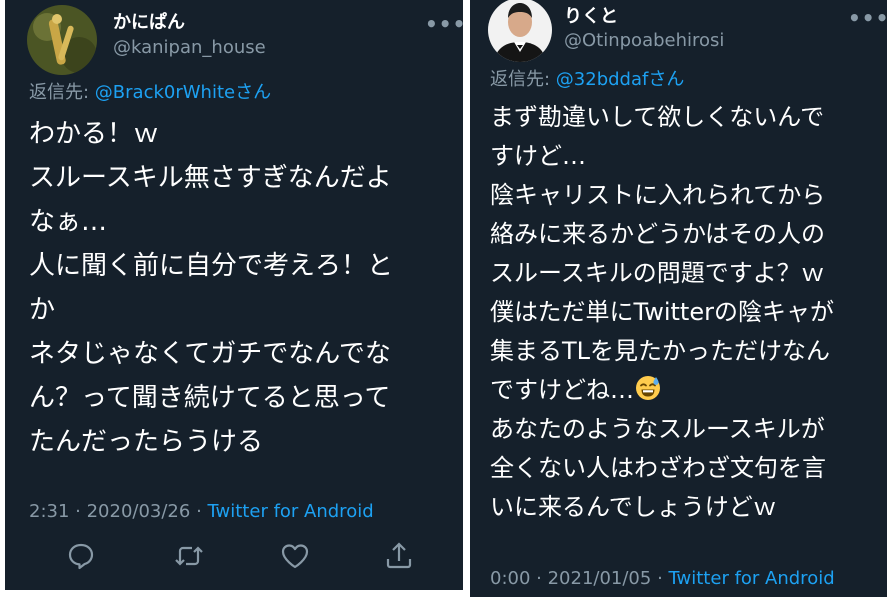 Image resolution: width=887 pixels, height=597 pixels. What do you see at coordinates (139, 511) in the screenshot?
I see `tweet-date: 2020/03/26` at bounding box center [139, 511].